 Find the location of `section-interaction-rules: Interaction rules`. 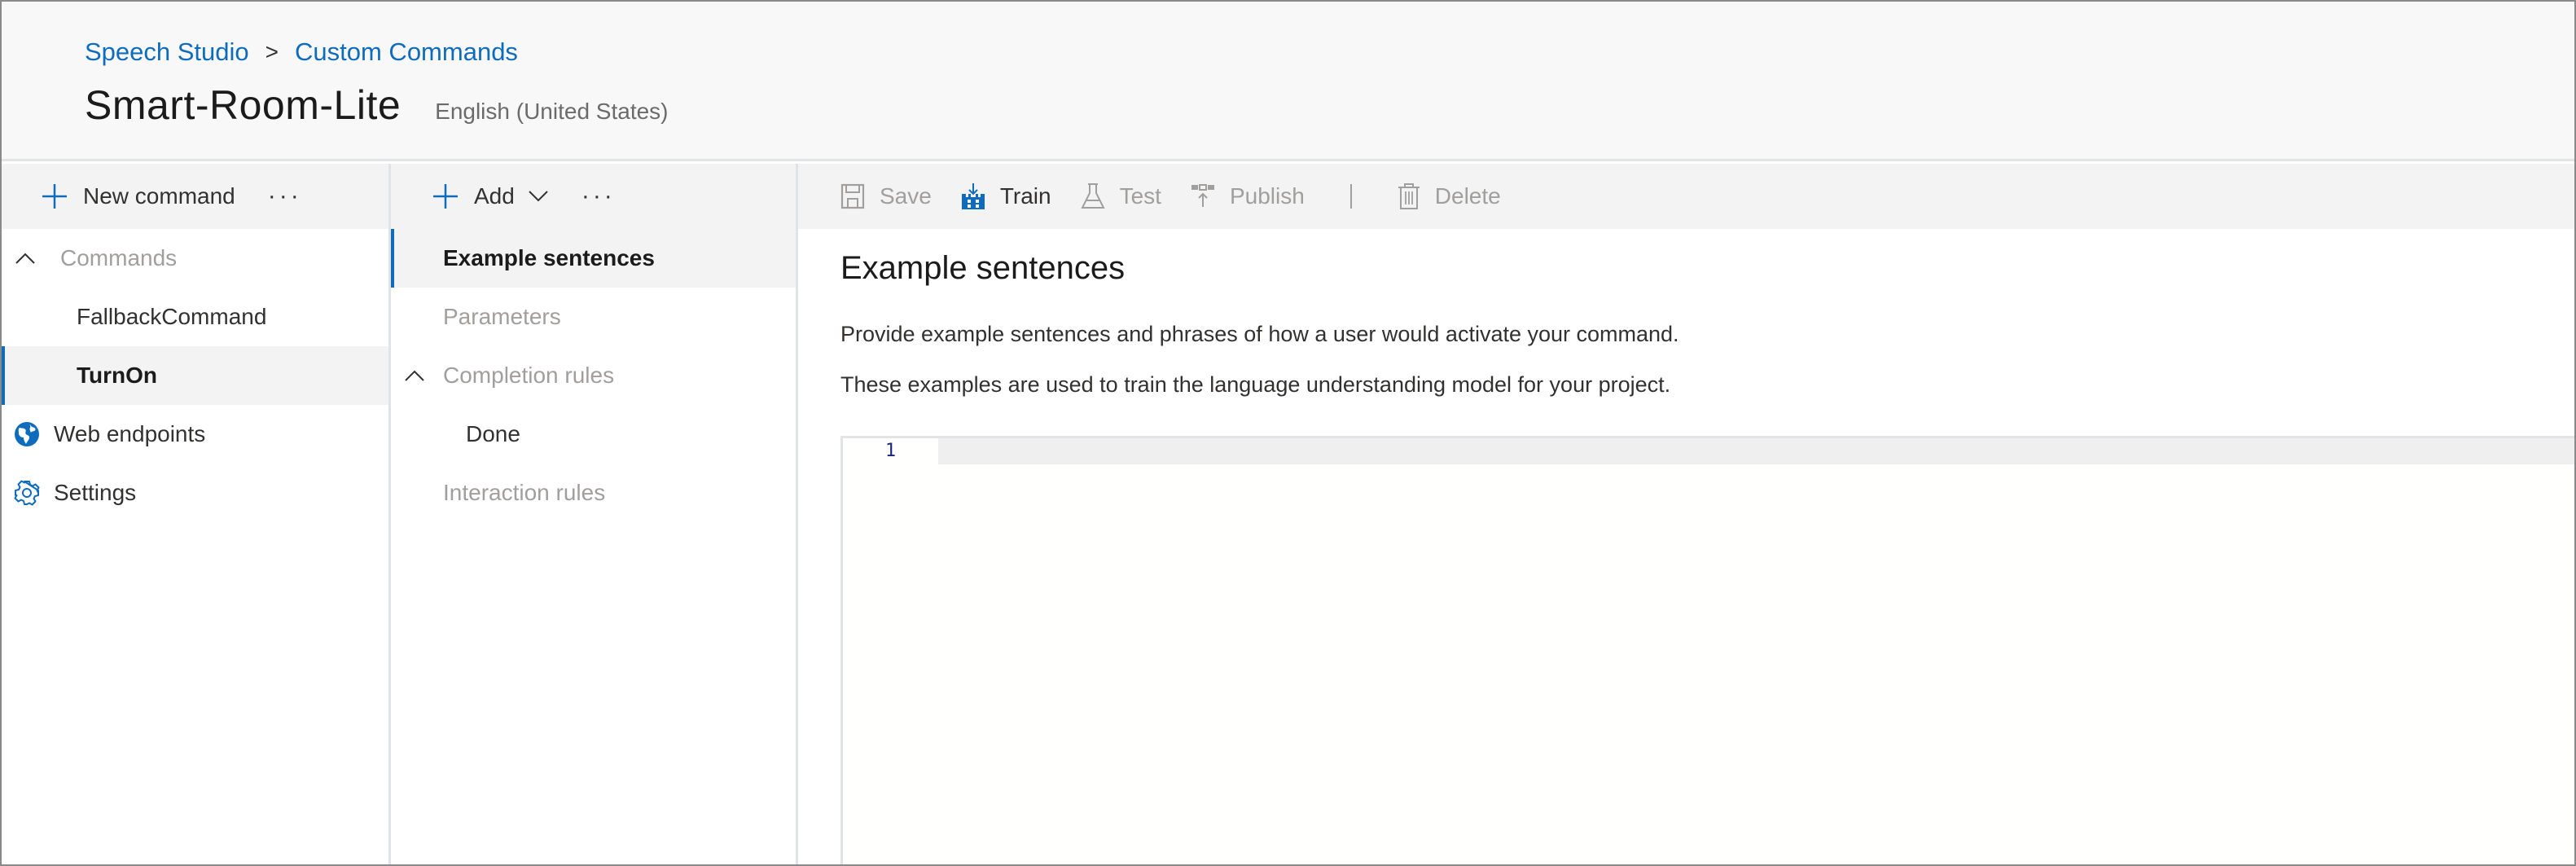

section-interaction-rules: Interaction rules is located at coordinates (593, 493).